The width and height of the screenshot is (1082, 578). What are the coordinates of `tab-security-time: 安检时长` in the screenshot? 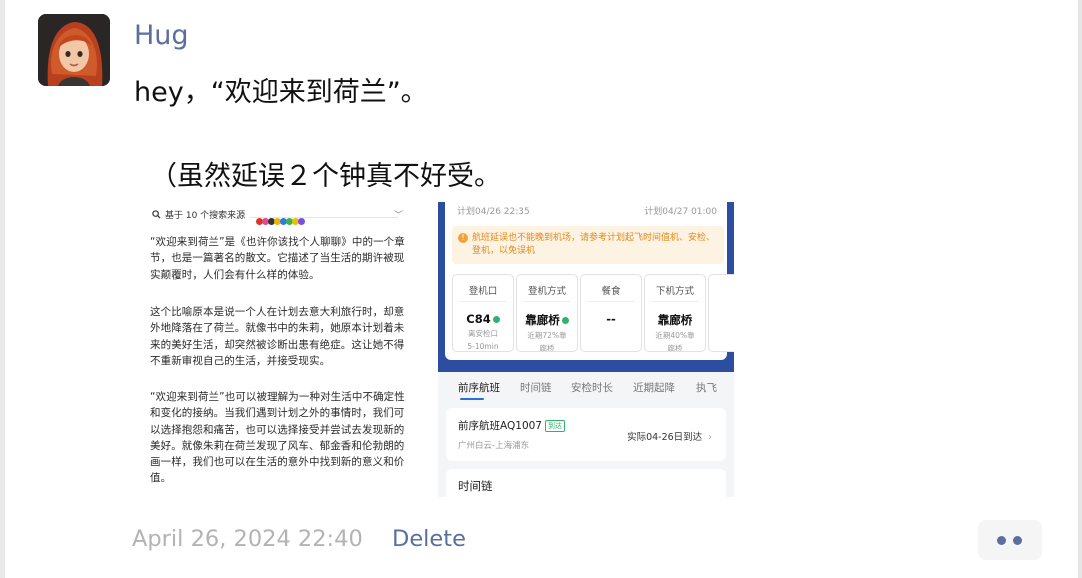 It's located at (592, 387).